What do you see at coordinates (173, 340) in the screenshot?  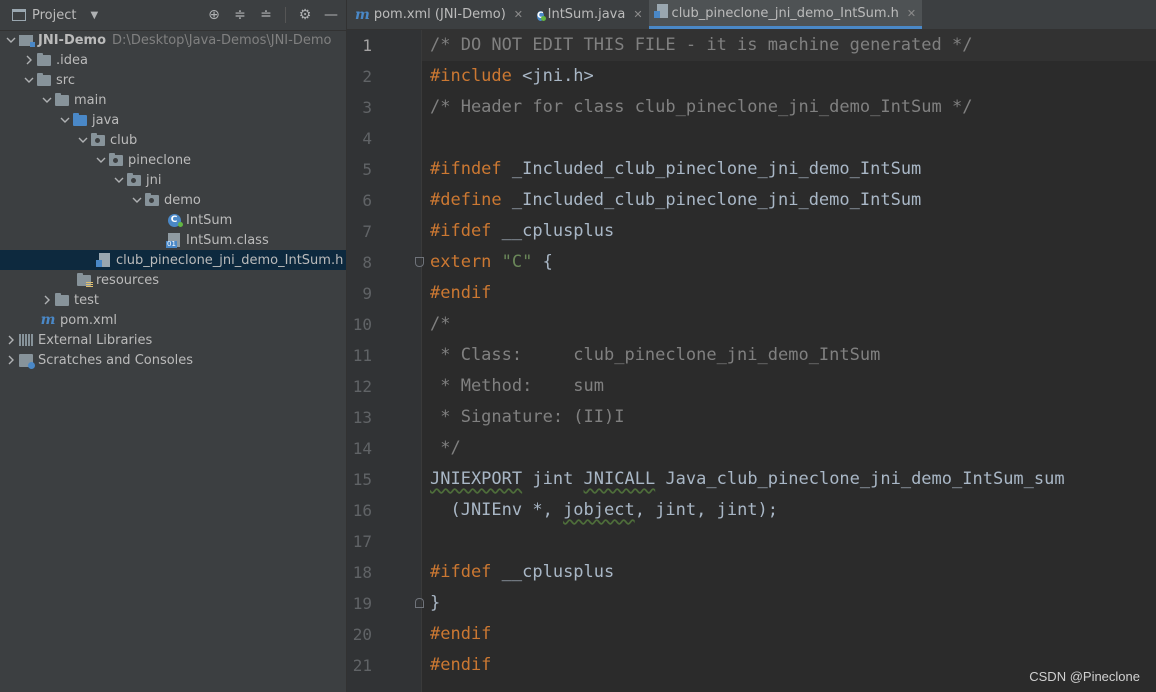 I see `tree-item-external-libraries: External Libraries` at bounding box center [173, 340].